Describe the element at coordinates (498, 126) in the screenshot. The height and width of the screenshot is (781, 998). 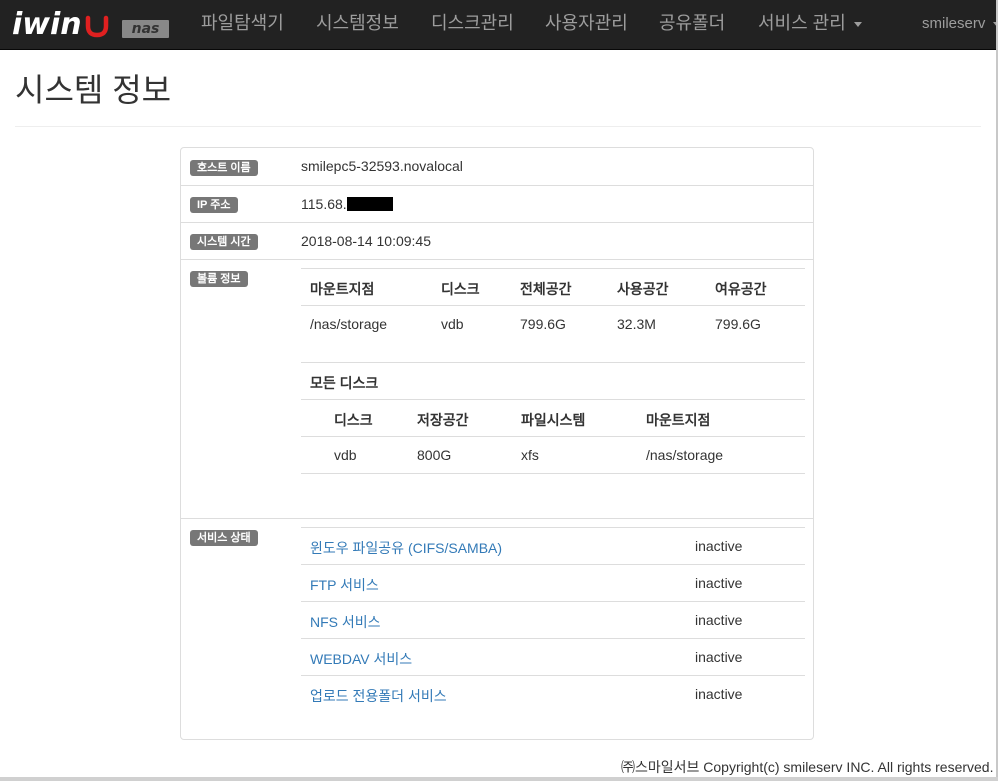
I see `header-divider` at that location.